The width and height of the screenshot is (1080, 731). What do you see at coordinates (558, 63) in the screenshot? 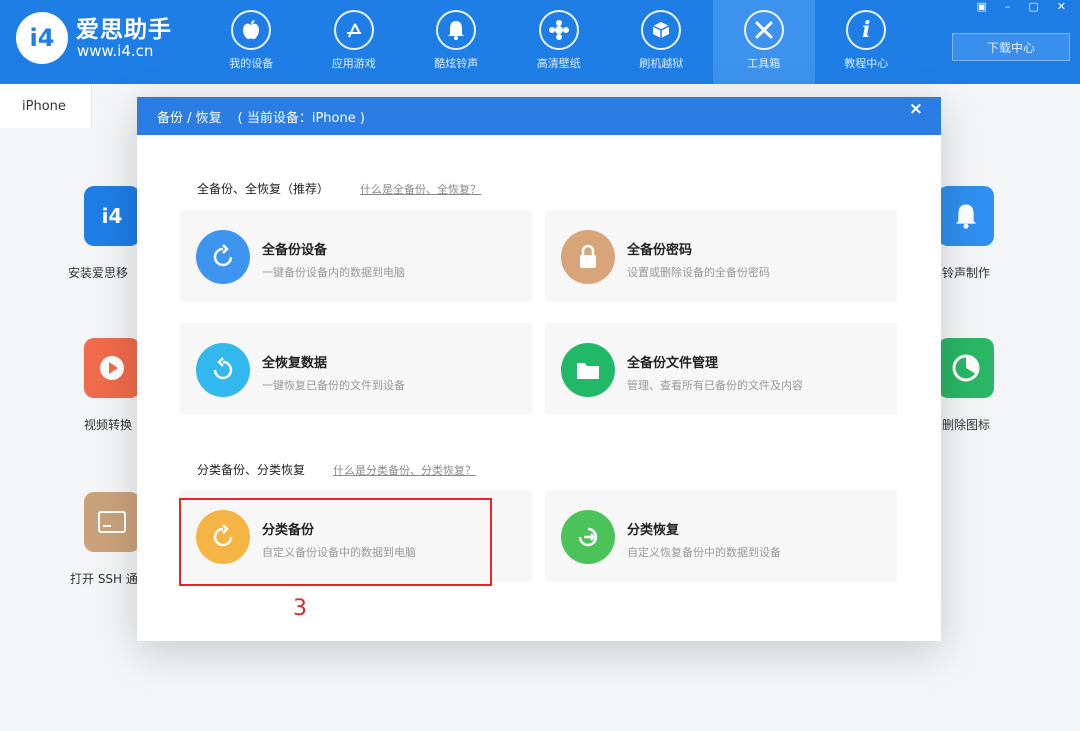
I see `nav-label: 高清壁纸` at bounding box center [558, 63].